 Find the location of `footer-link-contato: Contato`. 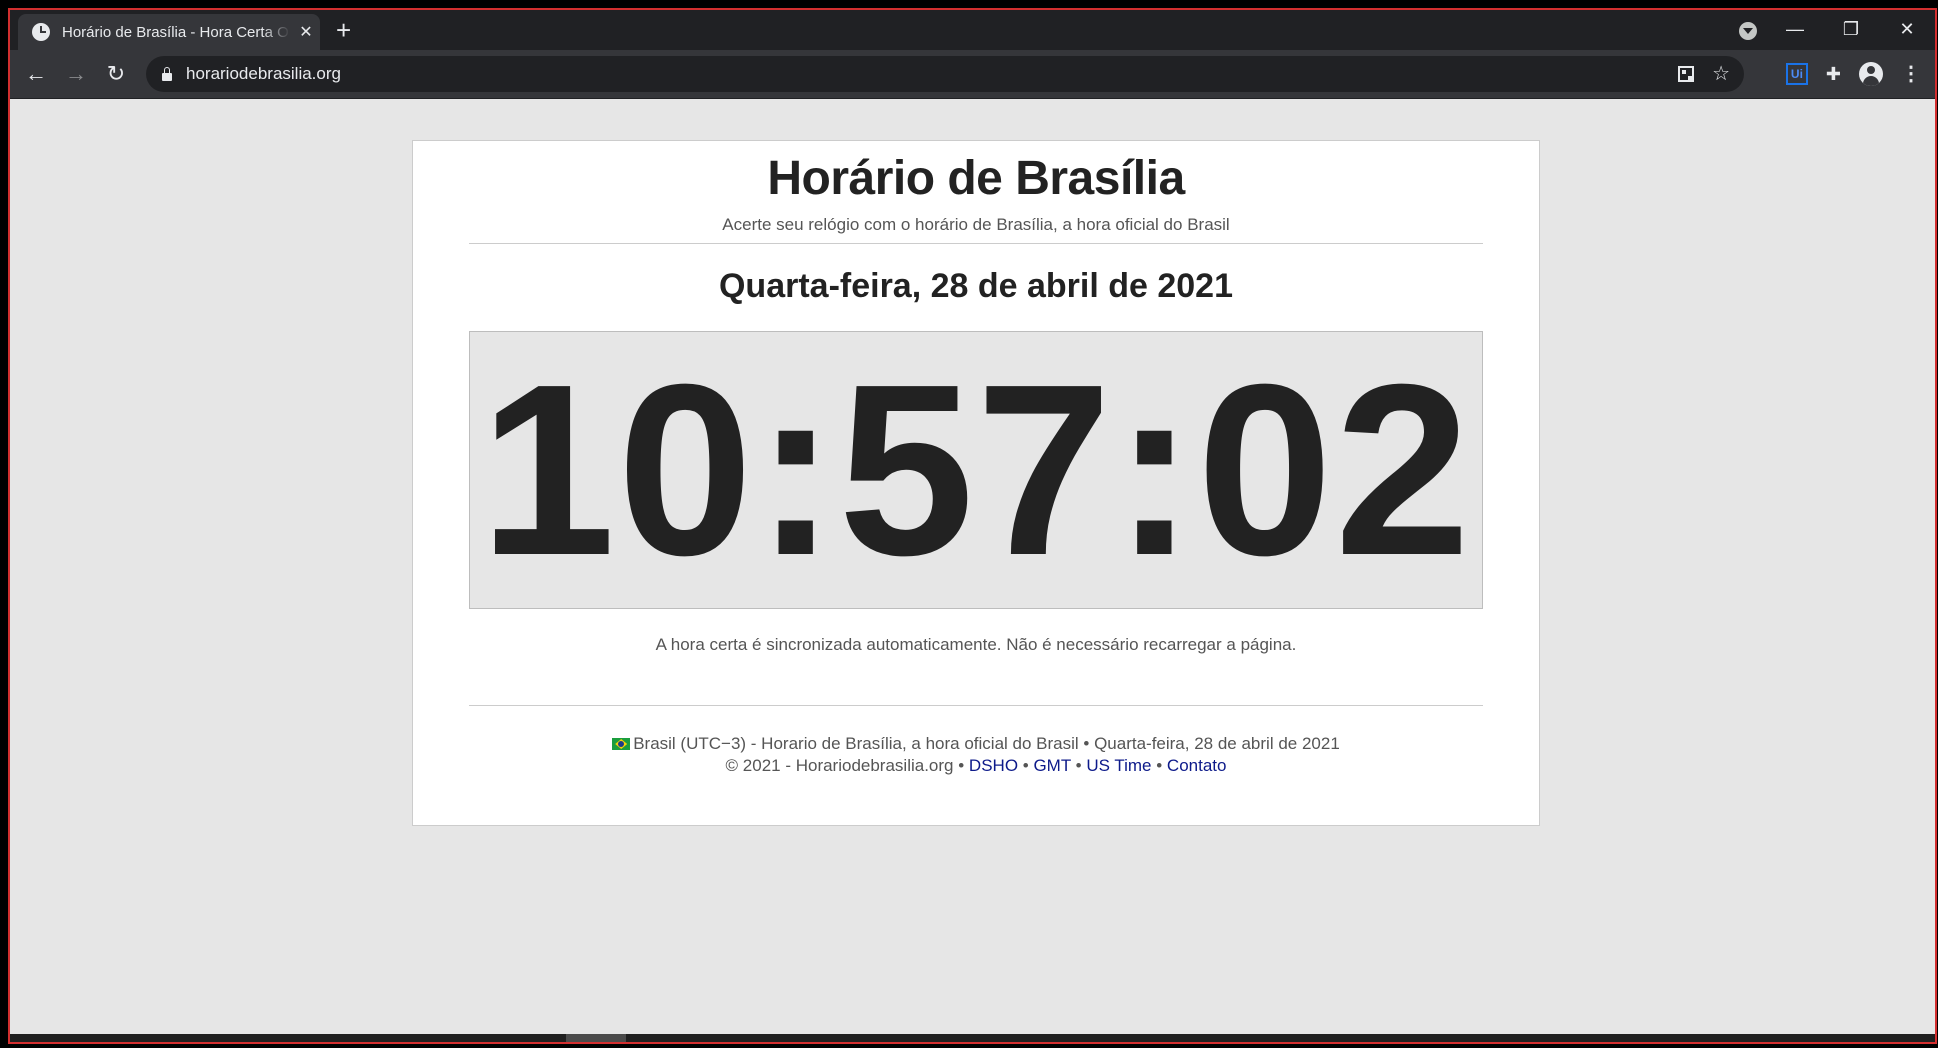

footer-link-contato: Contato is located at coordinates (1197, 765).